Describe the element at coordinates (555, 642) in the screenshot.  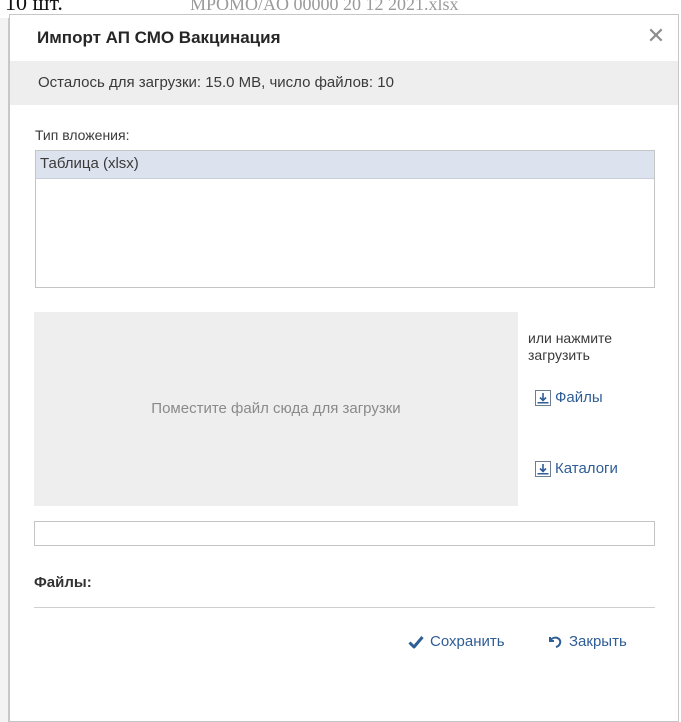
I see `undo-icon` at that location.